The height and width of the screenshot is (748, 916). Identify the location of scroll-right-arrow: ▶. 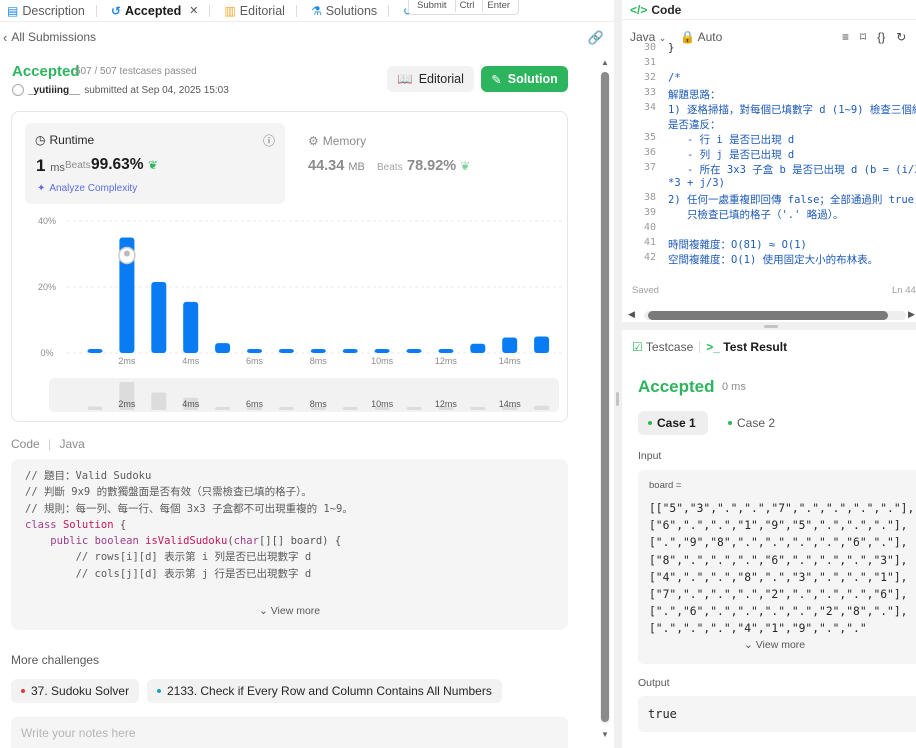
(911, 314).